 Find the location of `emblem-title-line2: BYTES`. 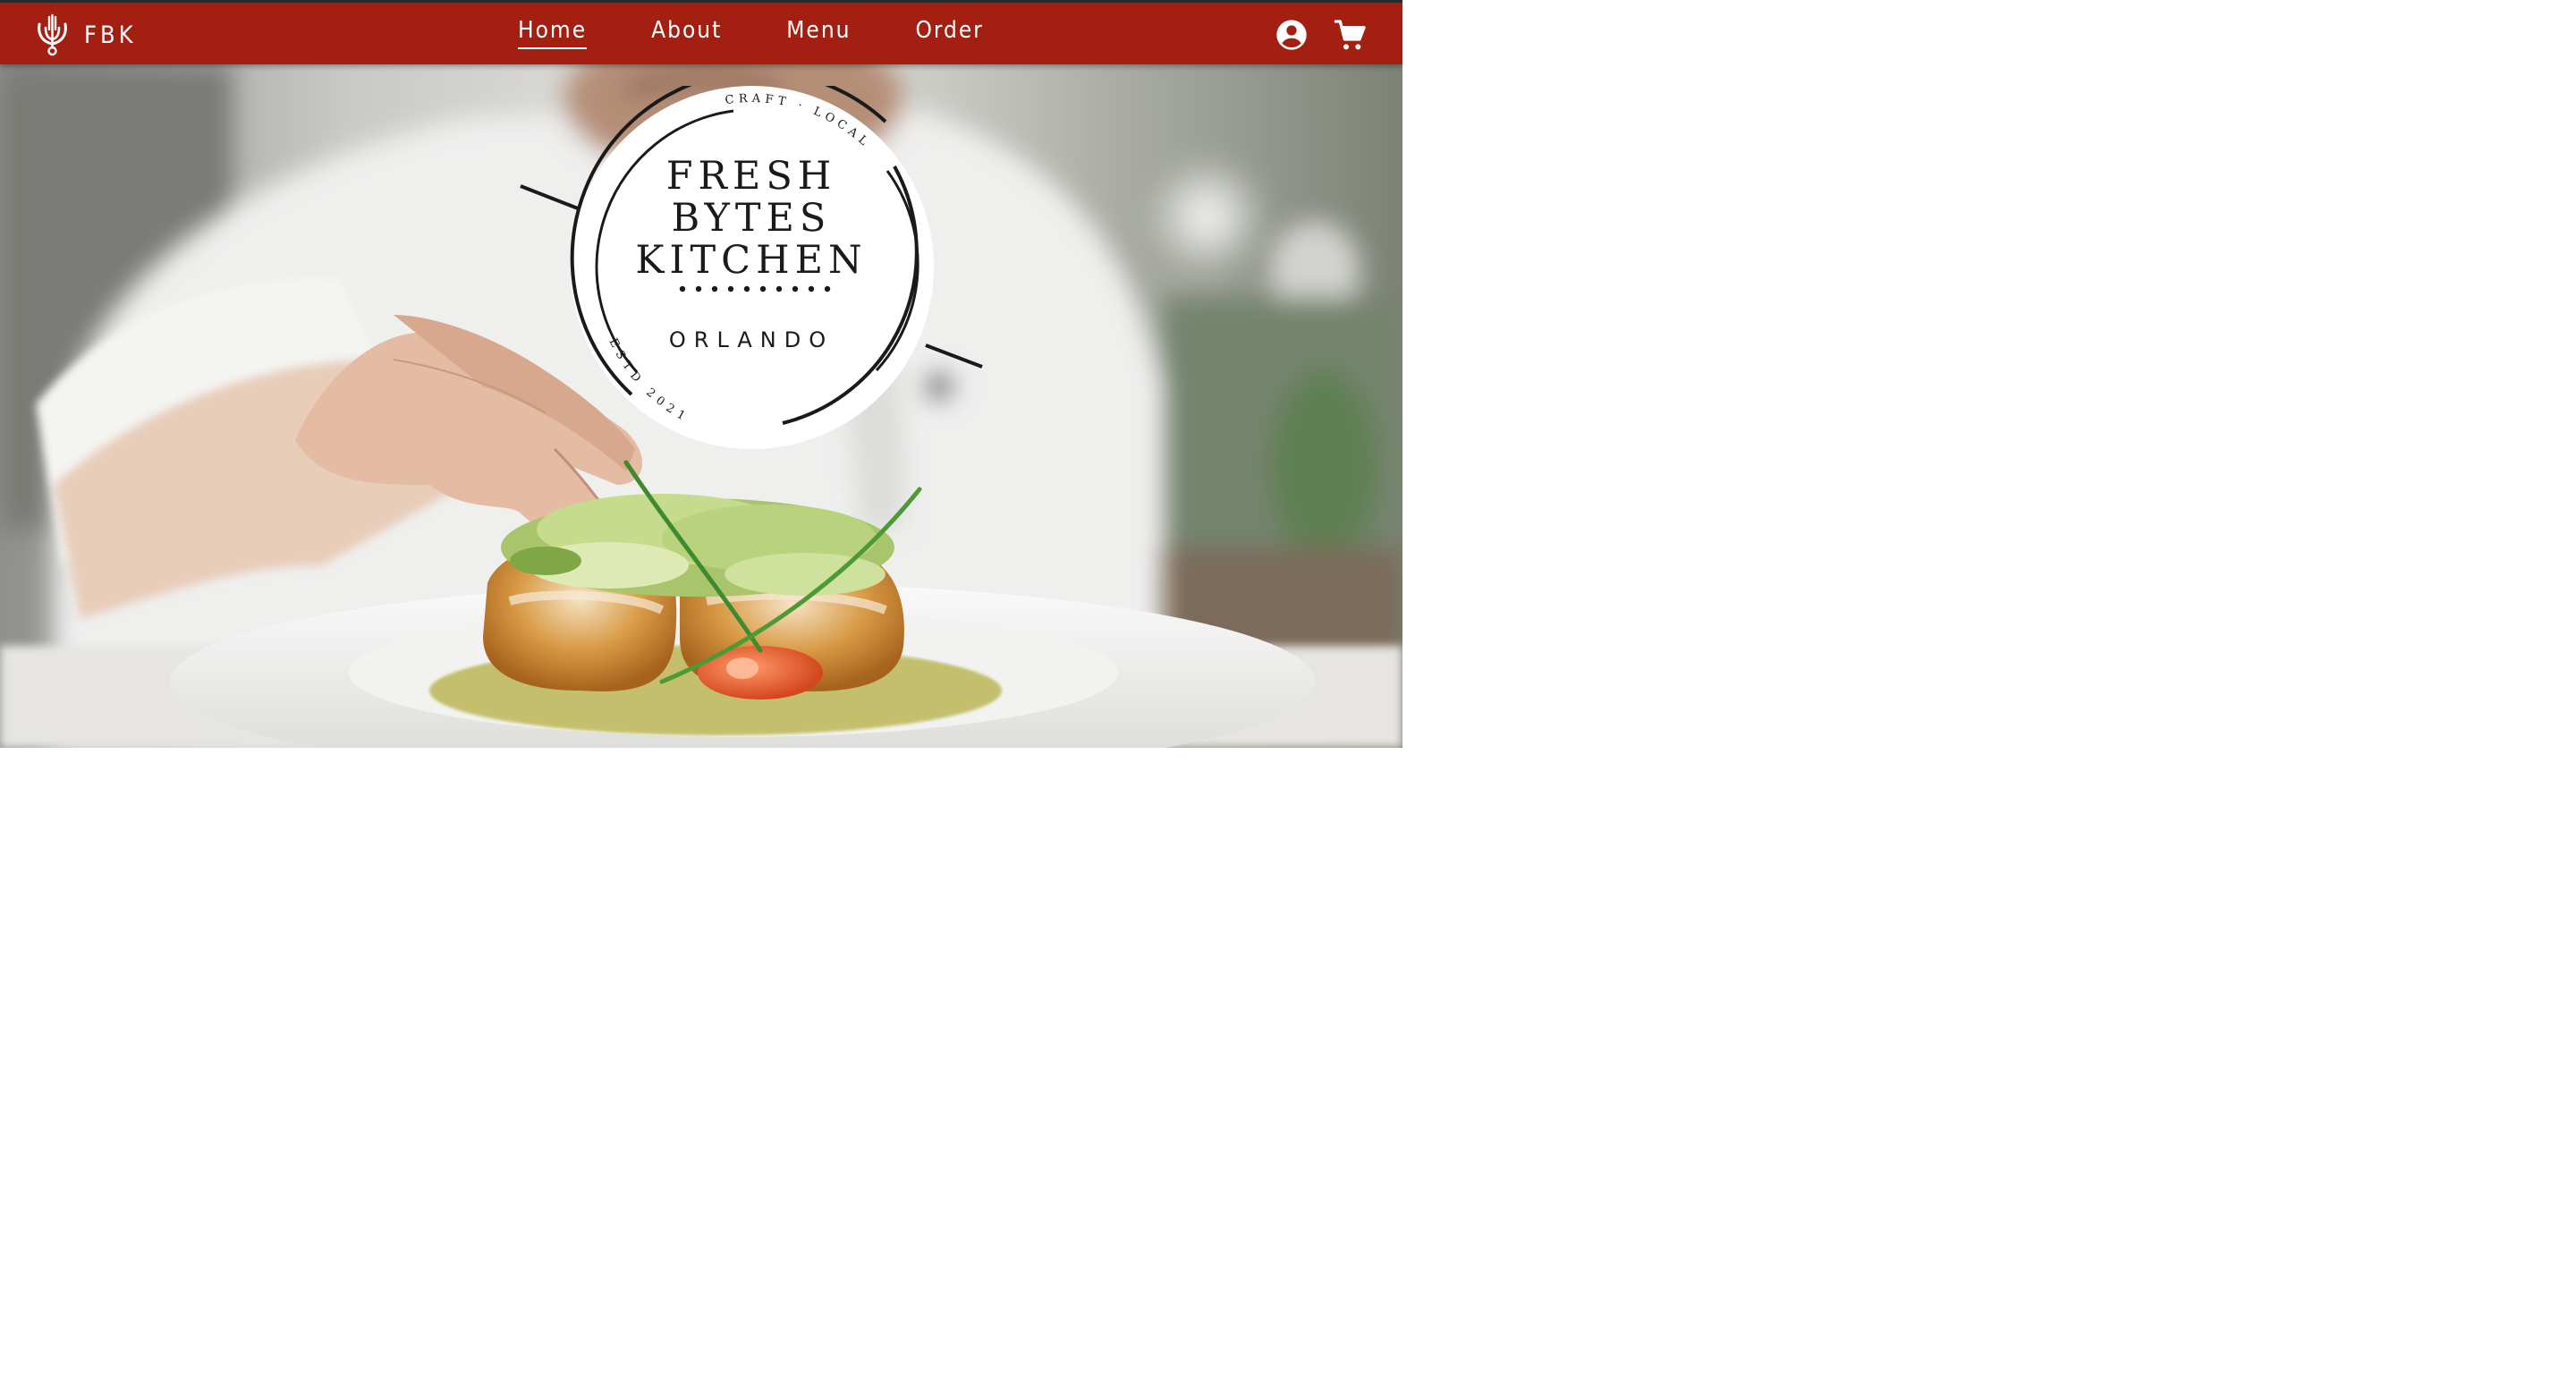

emblem-title-line2: BYTES is located at coordinates (751, 218).